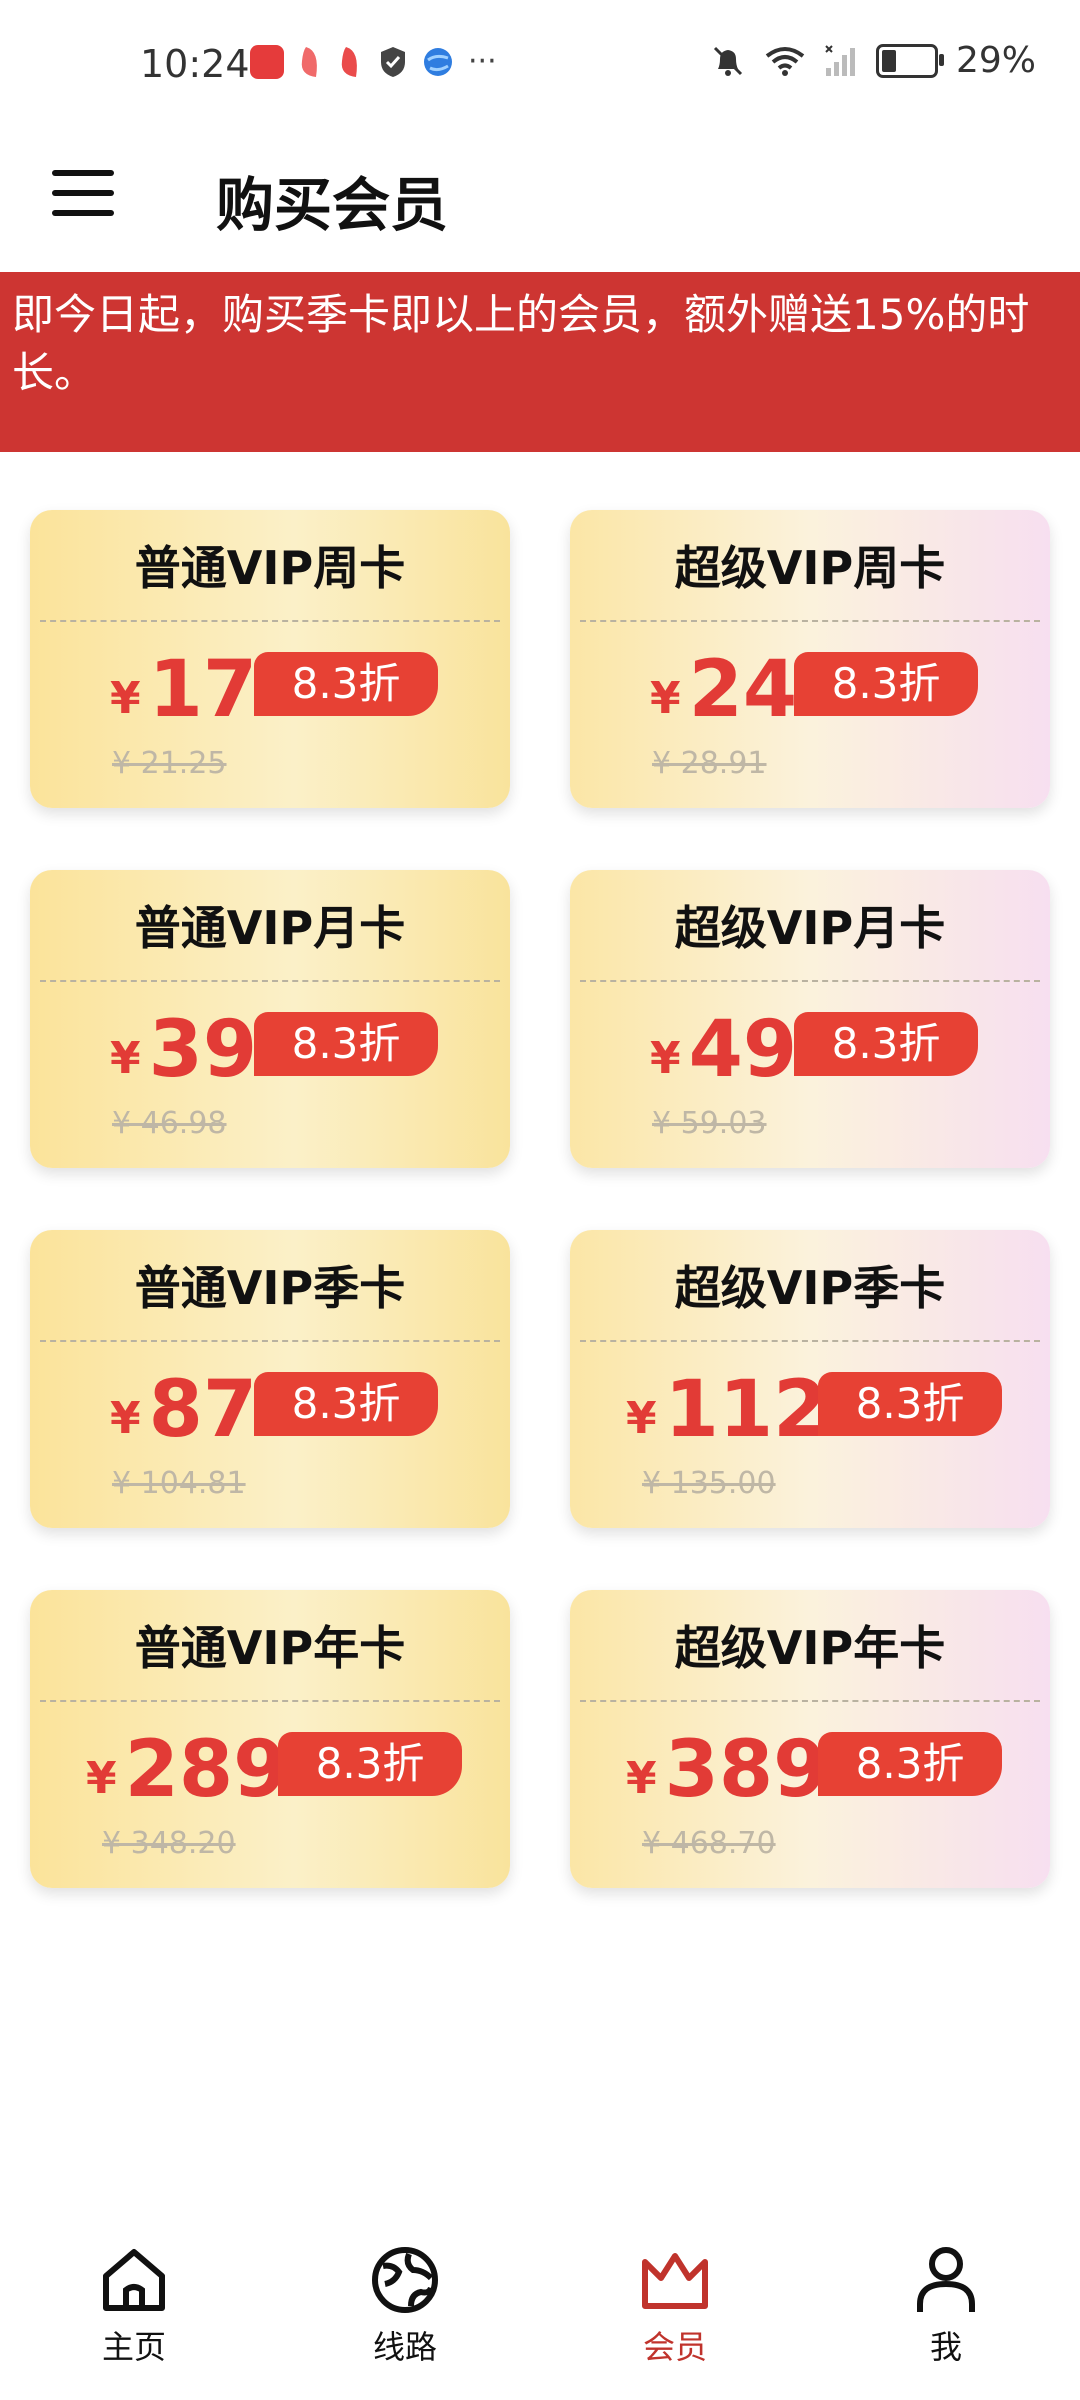  I want to click on card-title: 普通VIP季卡, so click(270, 1288).